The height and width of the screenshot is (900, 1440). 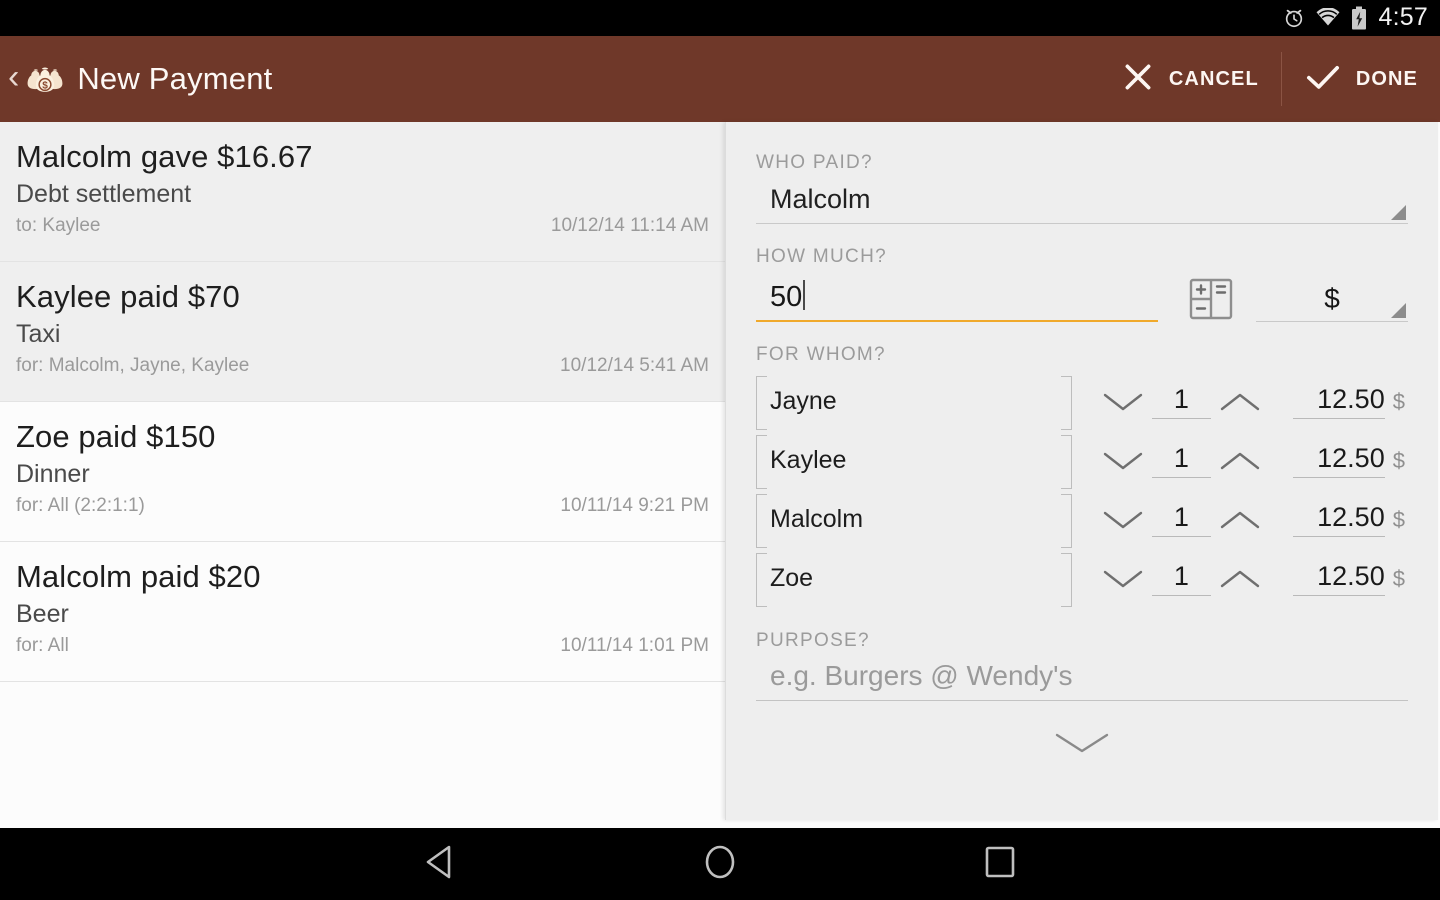 What do you see at coordinates (53, 473) in the screenshot?
I see `transaction-subtitle: Dinner` at bounding box center [53, 473].